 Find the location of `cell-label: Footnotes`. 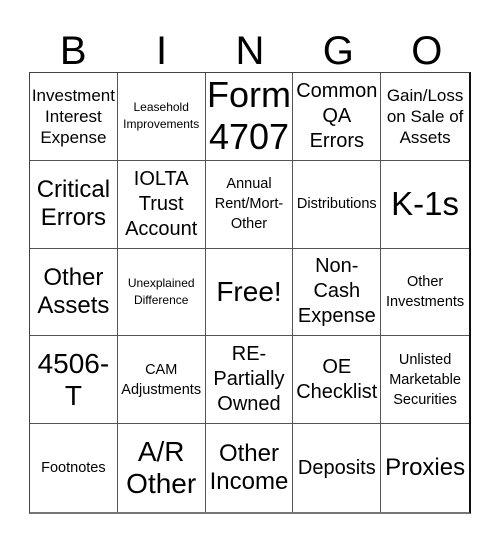

cell-label: Footnotes is located at coordinates (73, 468).